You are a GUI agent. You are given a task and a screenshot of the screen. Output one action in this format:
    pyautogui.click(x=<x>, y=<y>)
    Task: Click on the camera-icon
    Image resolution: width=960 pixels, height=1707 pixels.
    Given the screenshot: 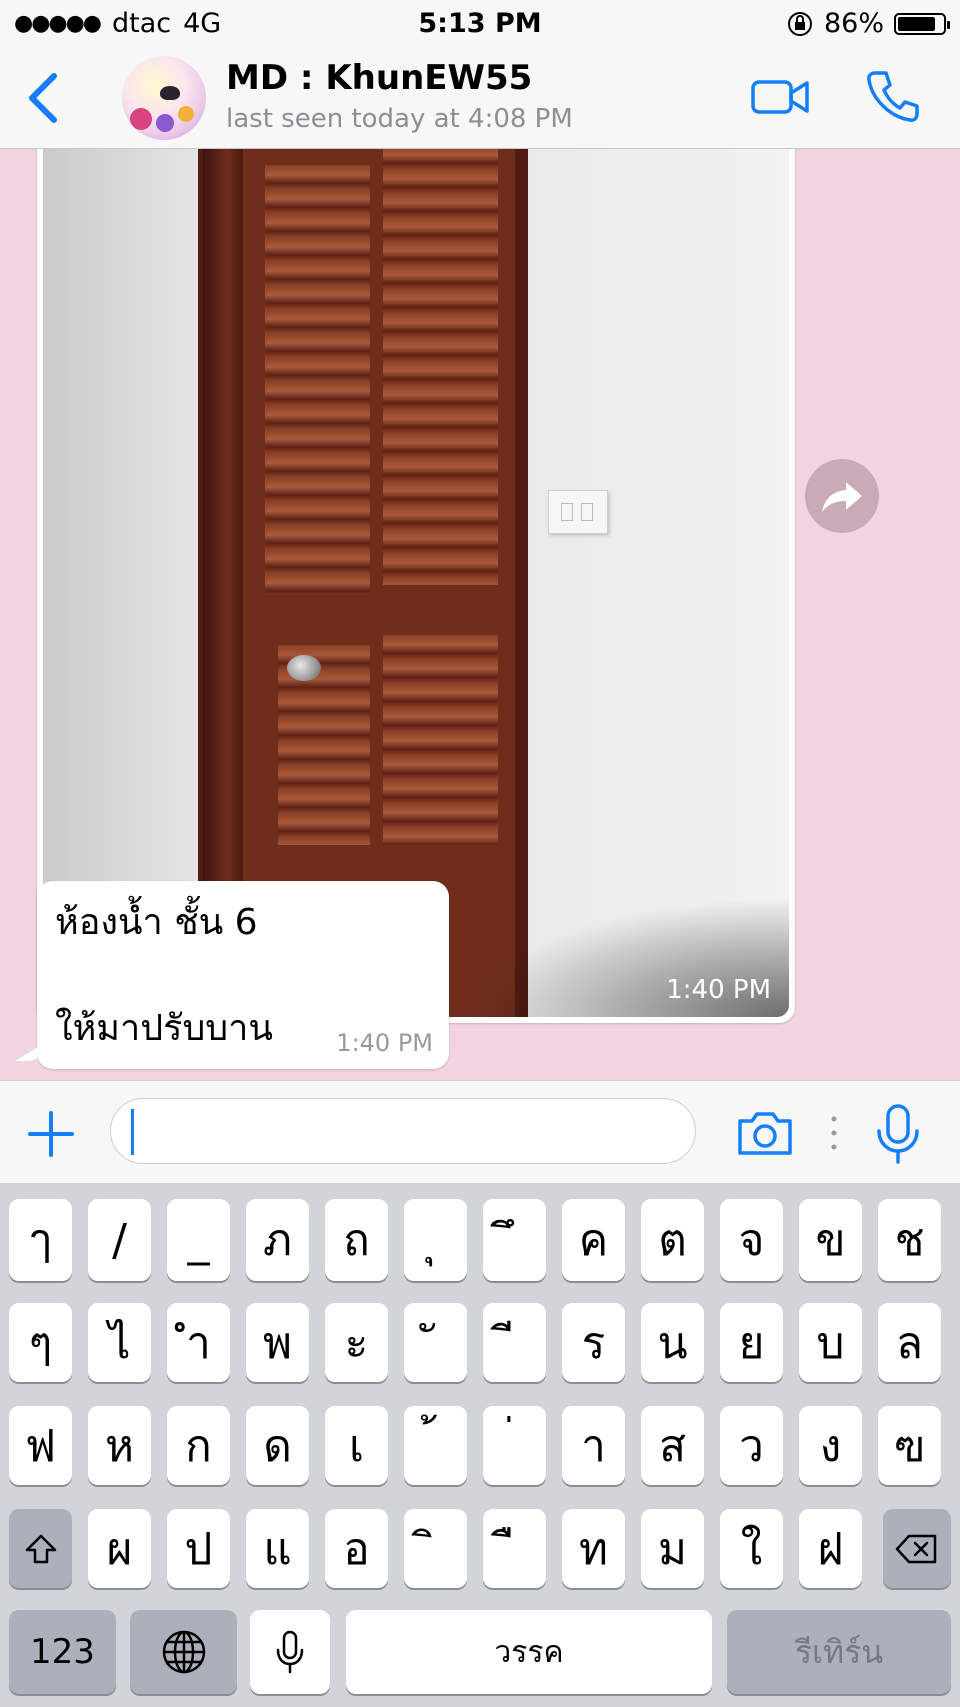 What is the action you would take?
    pyautogui.click(x=765, y=1133)
    